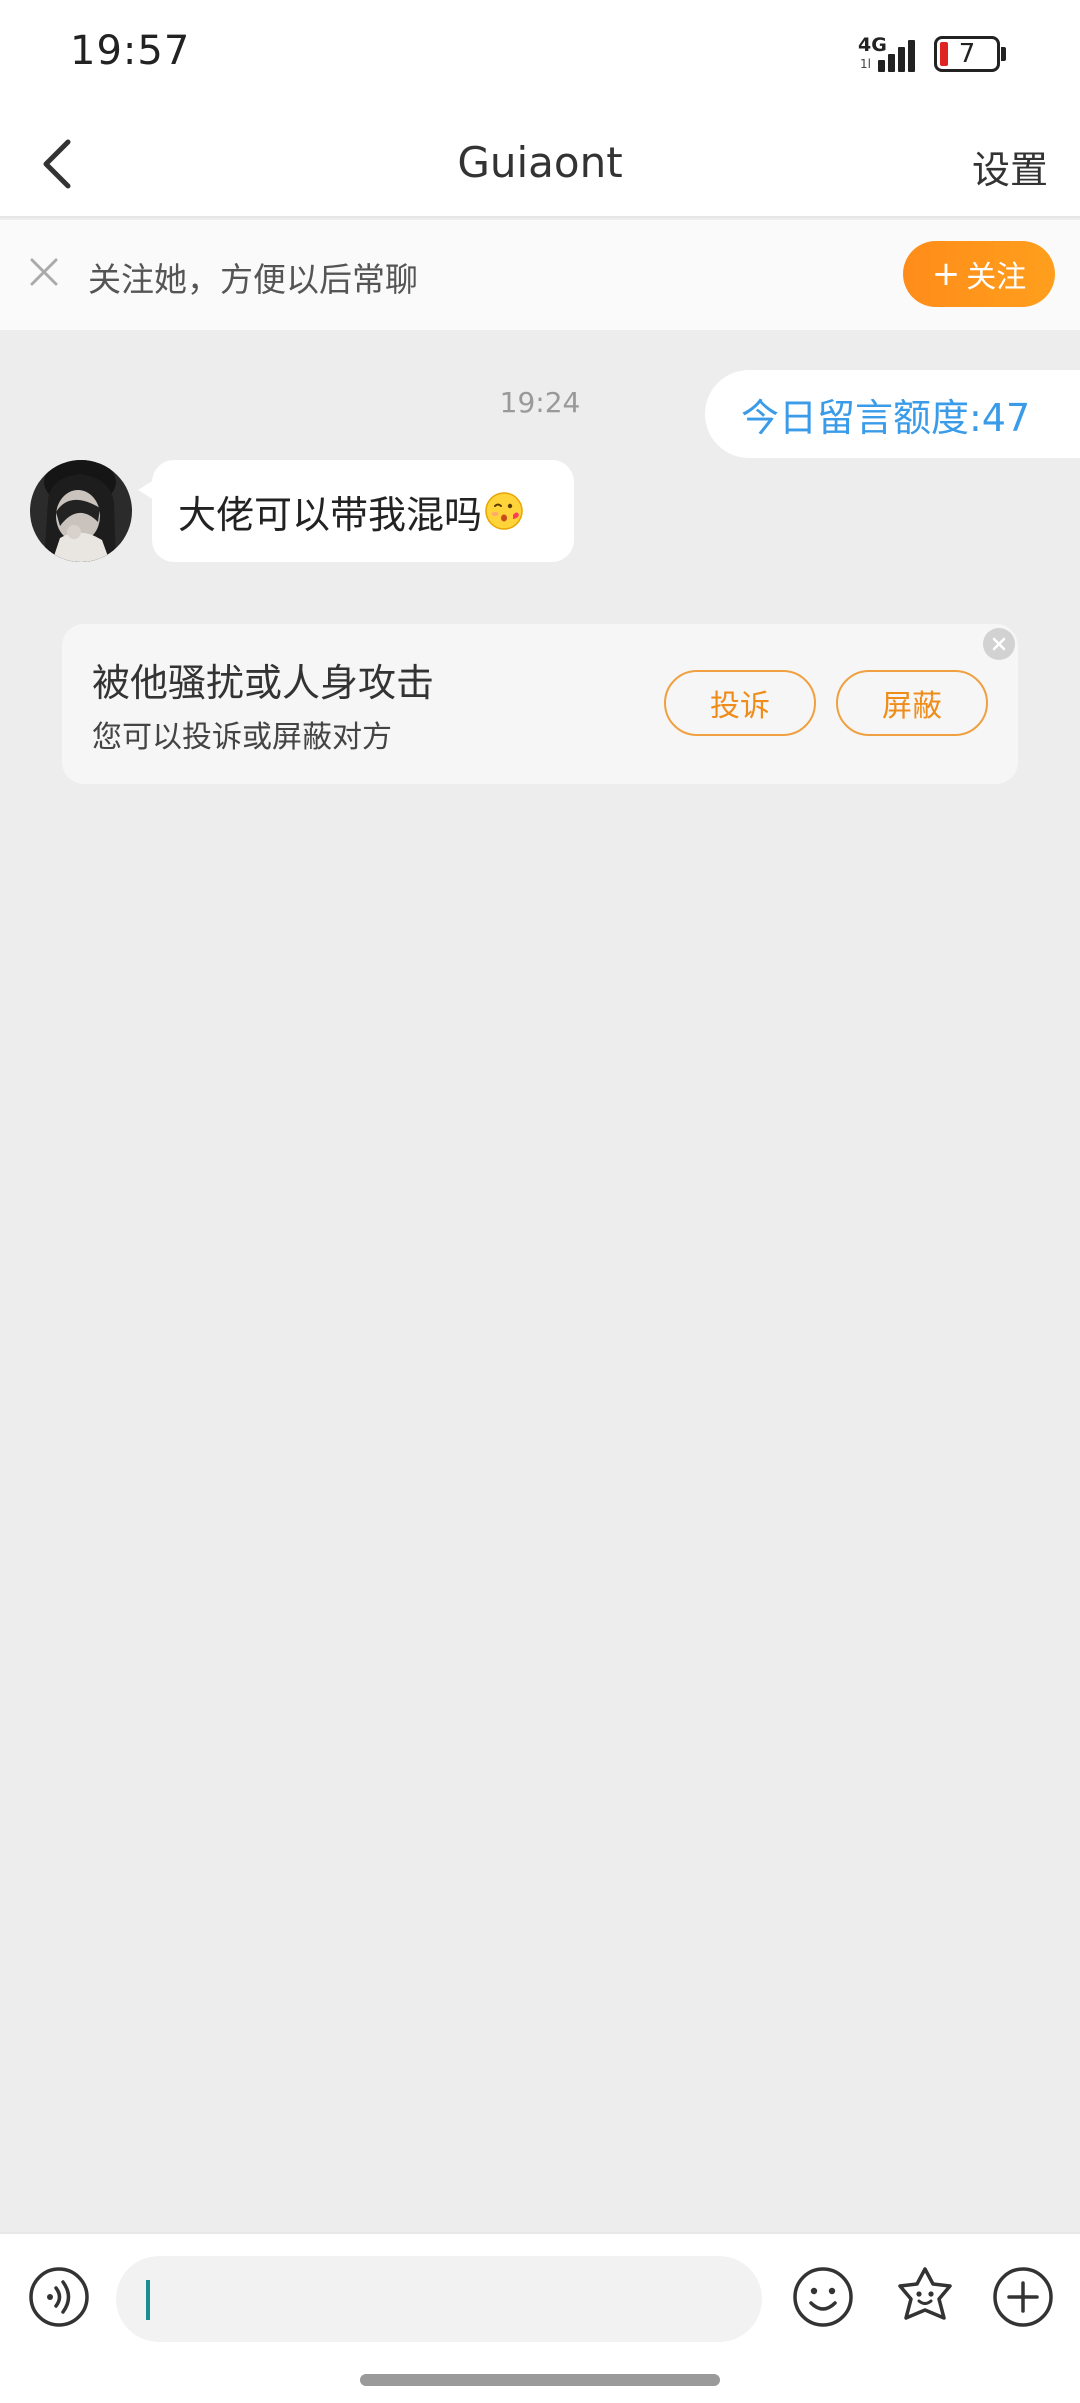  Describe the element at coordinates (946, 274) in the screenshot. I see `plus-icon: +` at that location.